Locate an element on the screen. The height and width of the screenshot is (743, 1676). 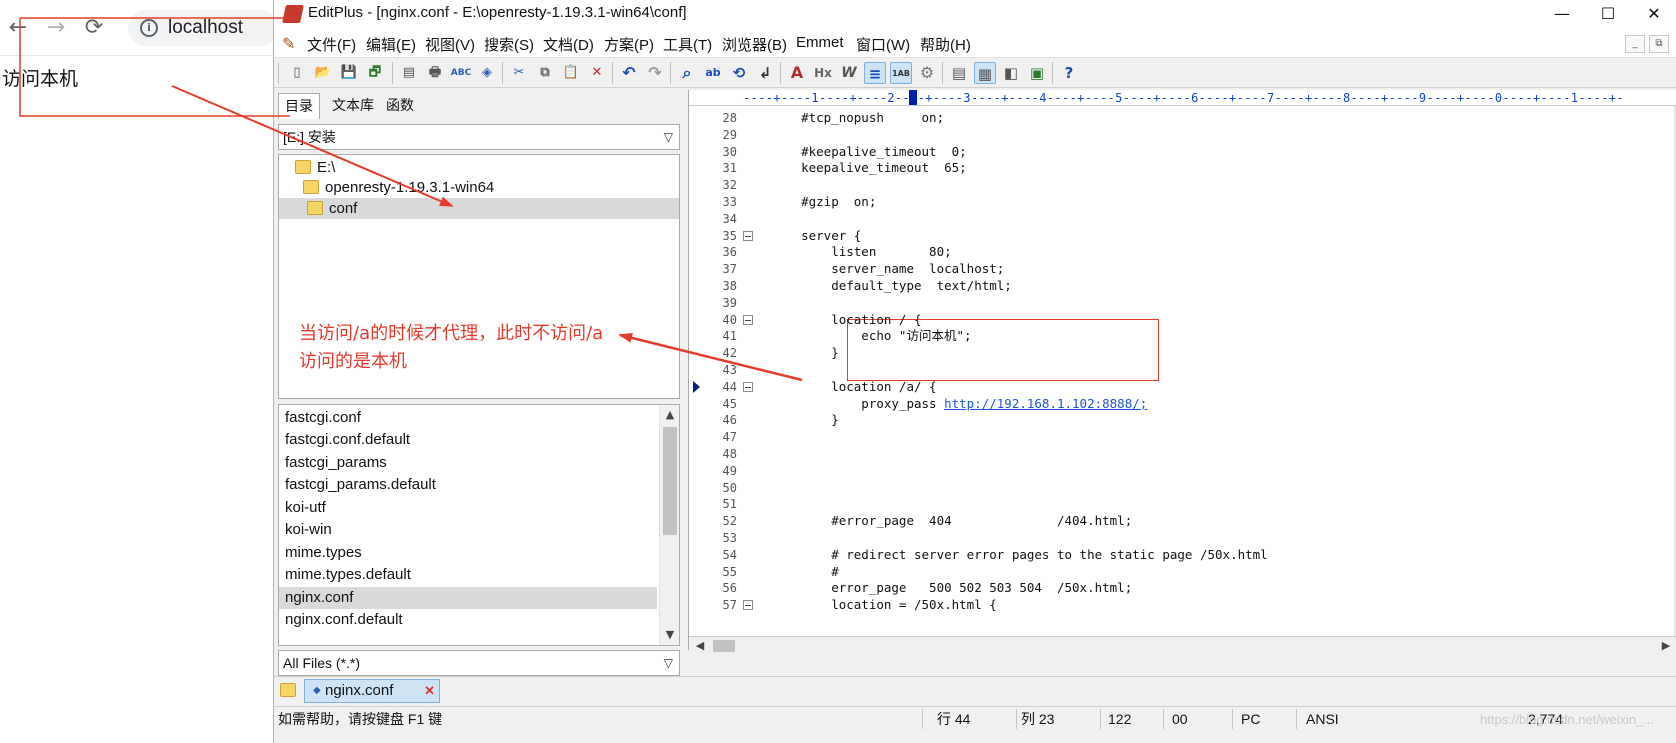
code-line: error_page 500 502 503 504 /50x.html; is located at coordinates (951, 588).